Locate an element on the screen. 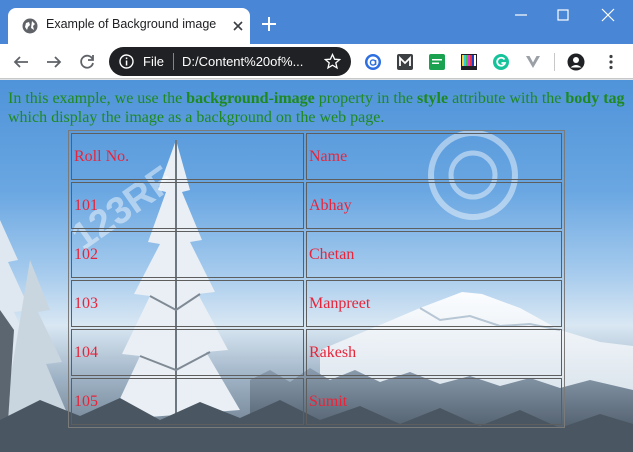  tab-background-image-example: Example of Background image is located at coordinates (129, 26).